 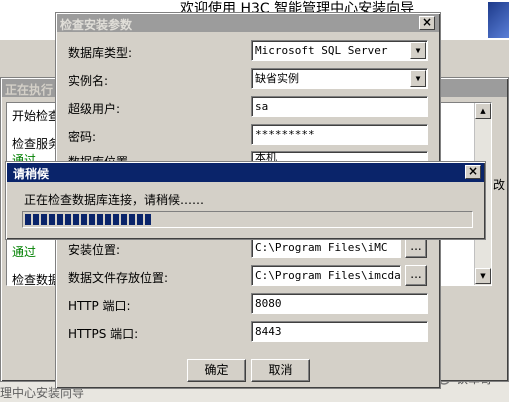 What do you see at coordinates (36, 116) in the screenshot?
I see `progress-log-line: 开始检查` at bounding box center [36, 116].